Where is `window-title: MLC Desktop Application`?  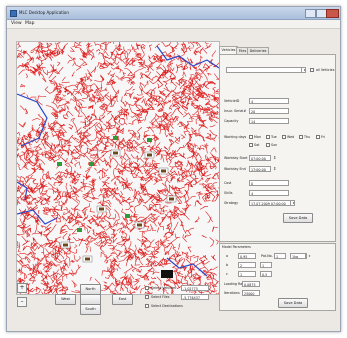
window-title: MLC Desktop Application is located at coordinates (44, 12).